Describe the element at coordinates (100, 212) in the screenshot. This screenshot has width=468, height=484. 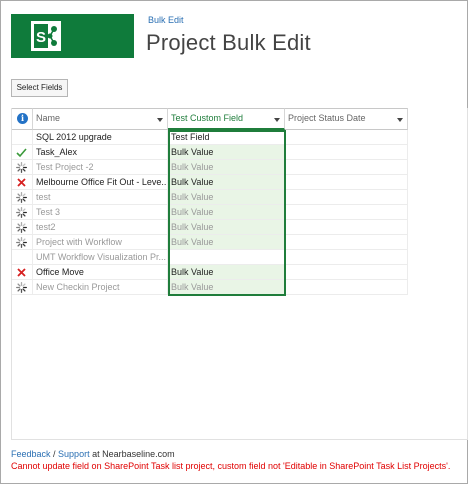
I see `name-cell: Test 3` at that location.